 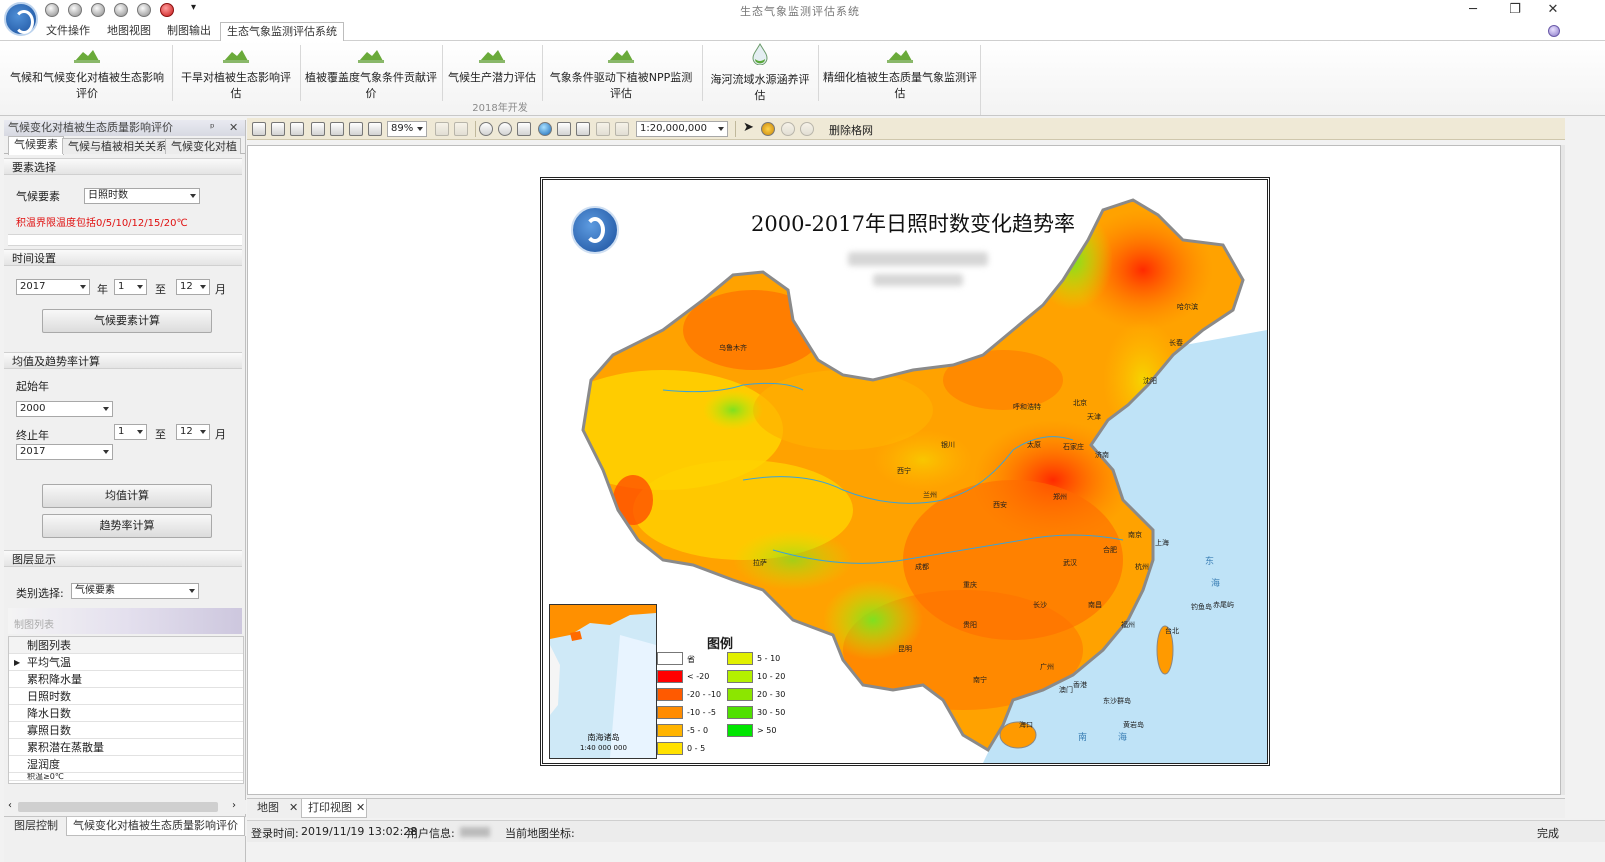 I want to click on place-label: 拉萨, so click(x=760, y=563).